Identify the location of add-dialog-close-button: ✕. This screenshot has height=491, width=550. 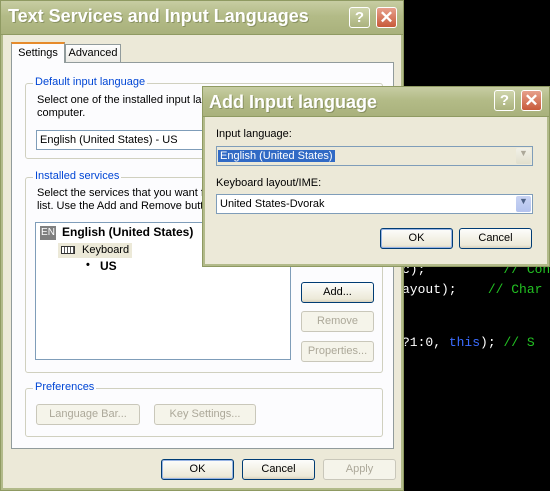
(531, 100).